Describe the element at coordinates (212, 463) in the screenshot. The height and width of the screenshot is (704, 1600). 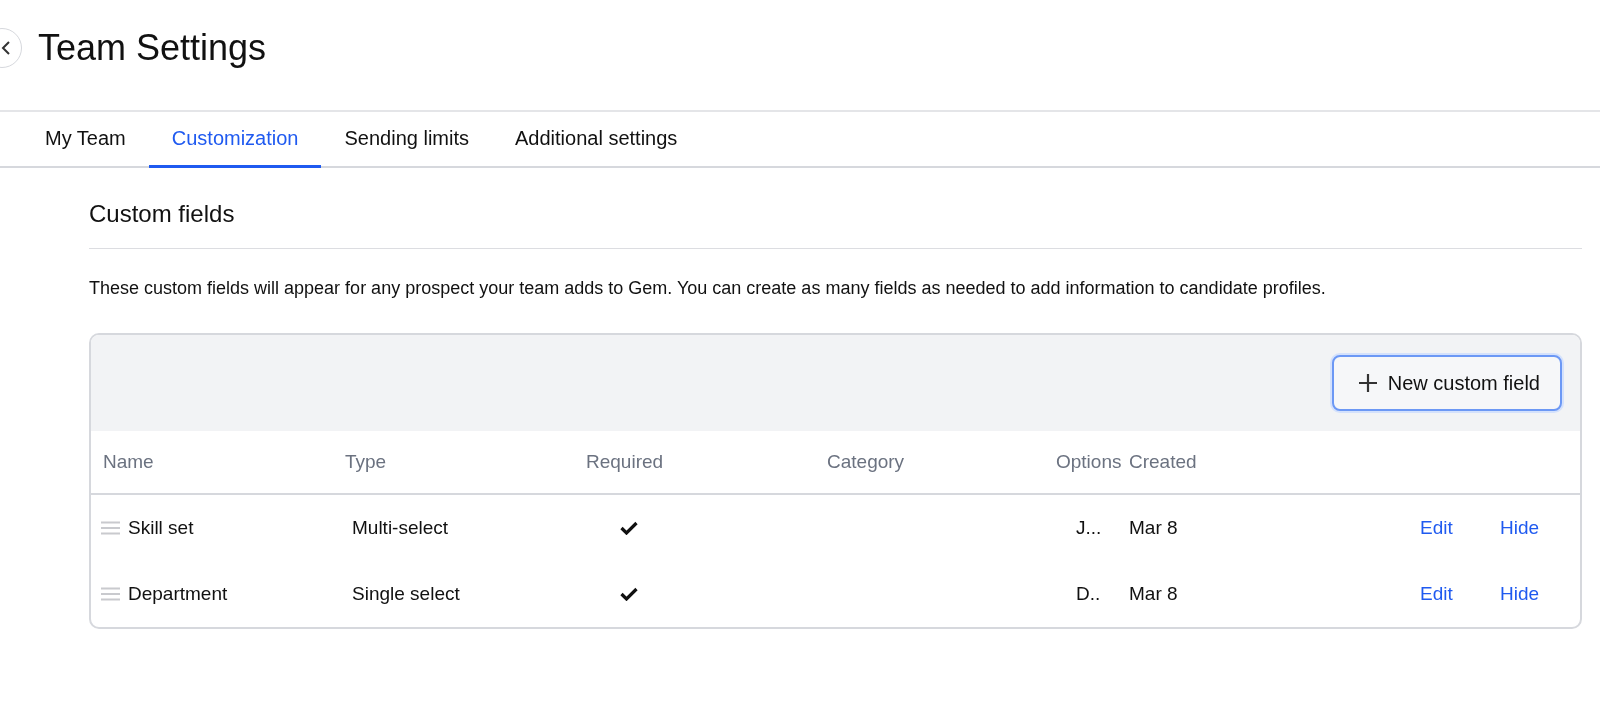
I see `column-header: Name` at that location.